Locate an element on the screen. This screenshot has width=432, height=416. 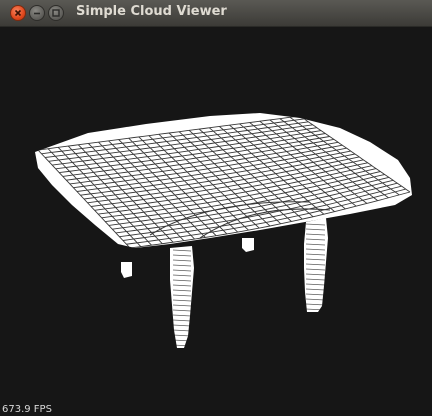
title-bar: Simple Cloud Viewer is located at coordinates (216, 13).